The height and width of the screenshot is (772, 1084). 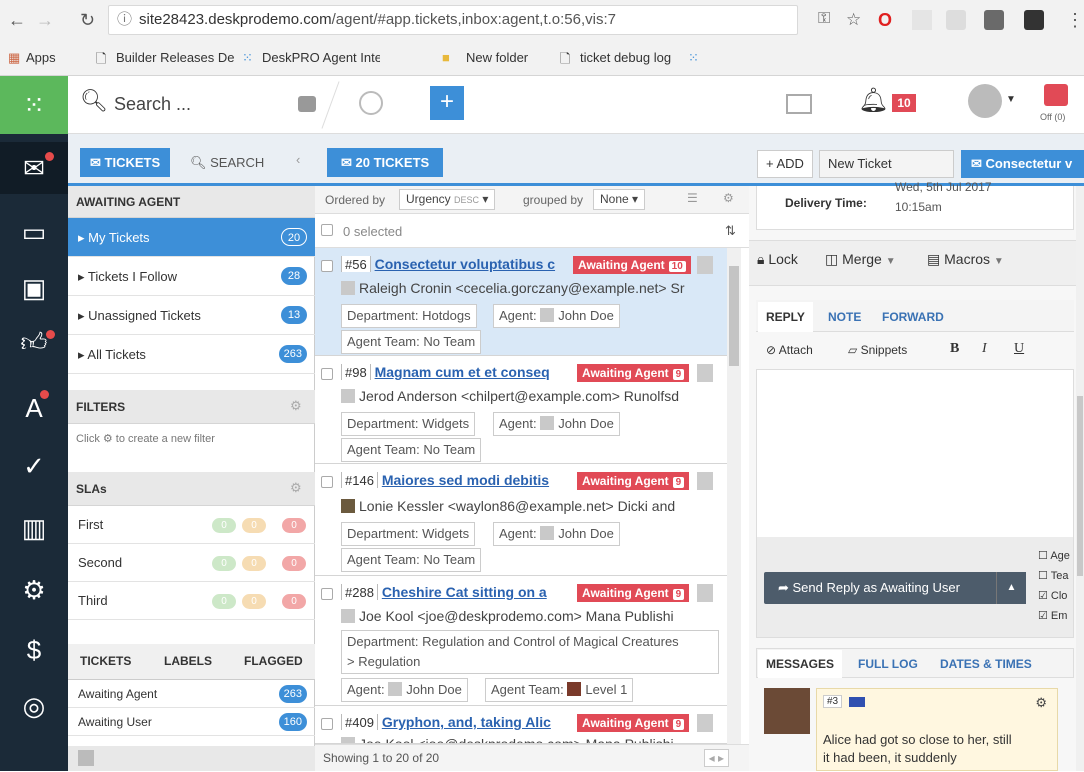 What do you see at coordinates (625, 57) in the screenshot?
I see `bookmark-debug: ticket debug log` at bounding box center [625, 57].